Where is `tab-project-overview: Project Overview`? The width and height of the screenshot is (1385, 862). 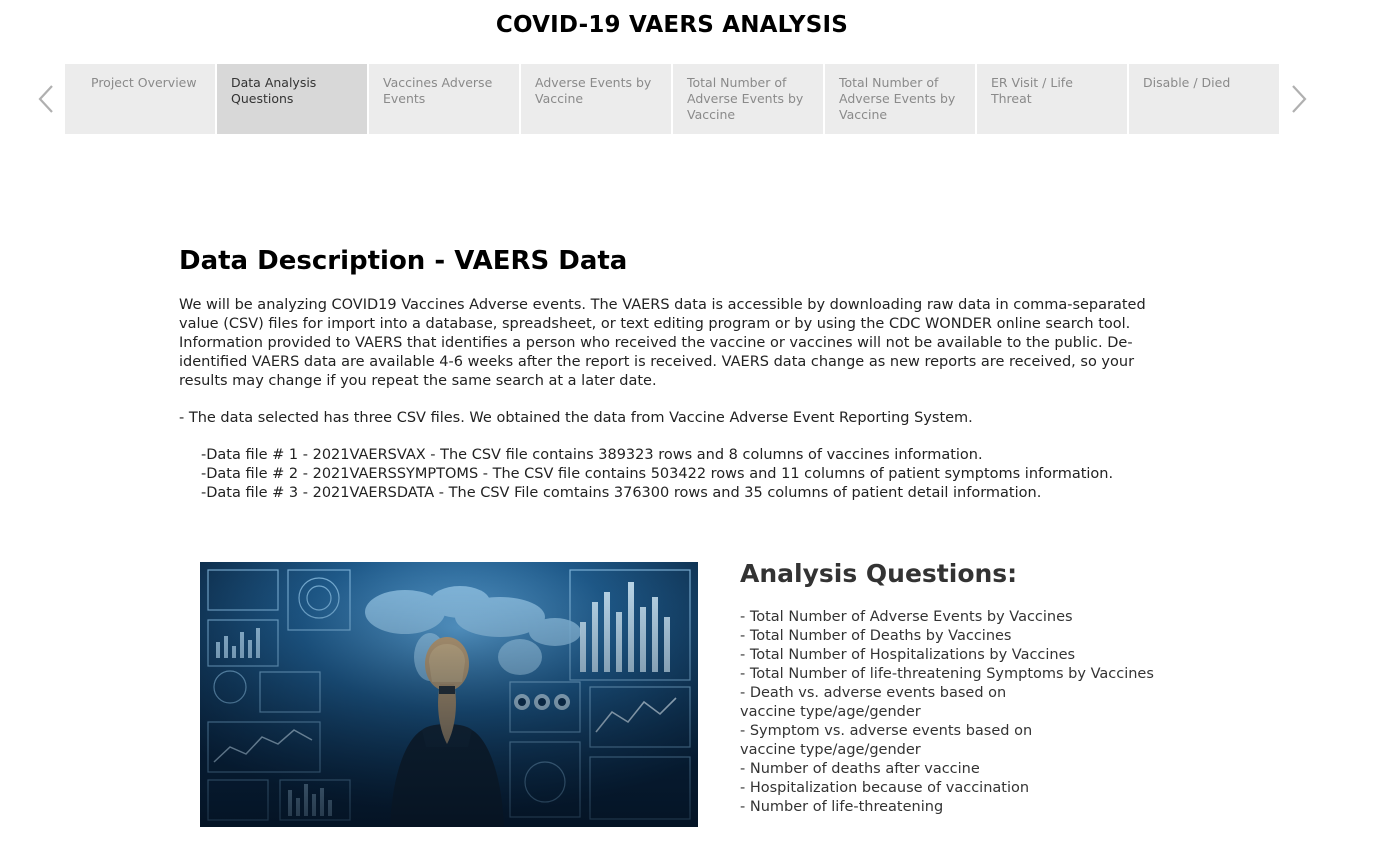
tab-project-overview: Project Overview is located at coordinates (140, 99).